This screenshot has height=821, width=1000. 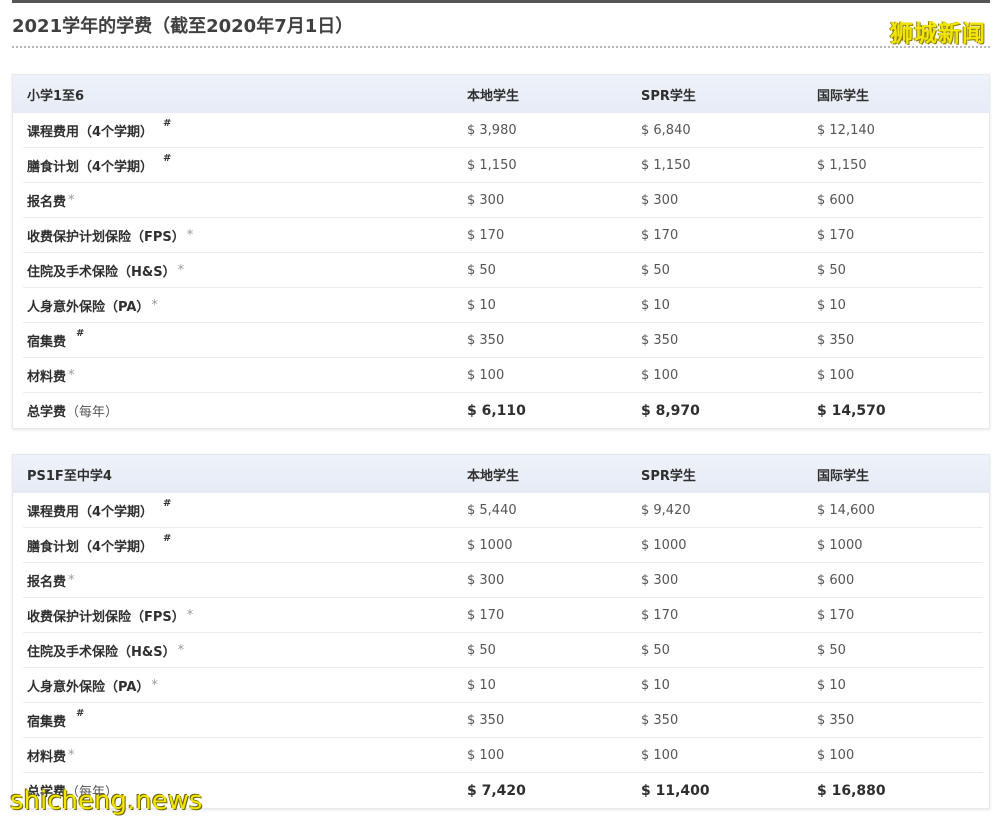 What do you see at coordinates (496, 790) in the screenshot?
I see `total-local: $ 7,420` at bounding box center [496, 790].